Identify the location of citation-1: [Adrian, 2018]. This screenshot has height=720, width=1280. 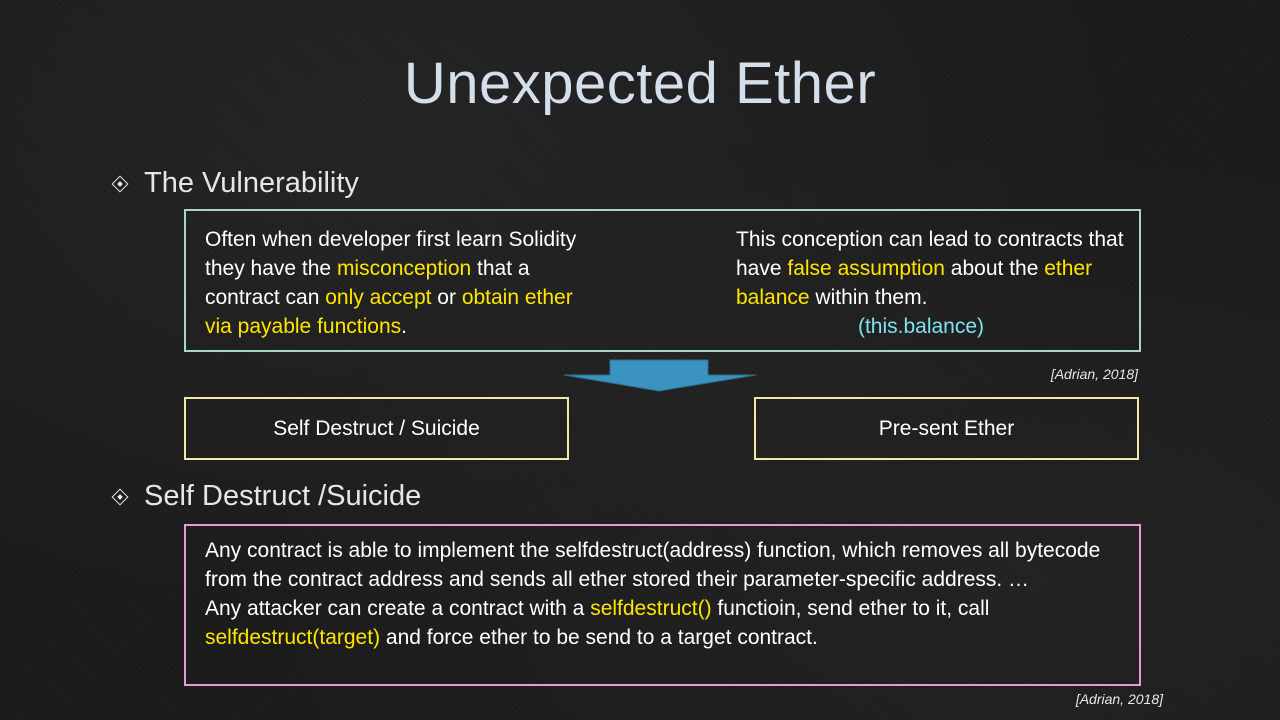
(1094, 374).